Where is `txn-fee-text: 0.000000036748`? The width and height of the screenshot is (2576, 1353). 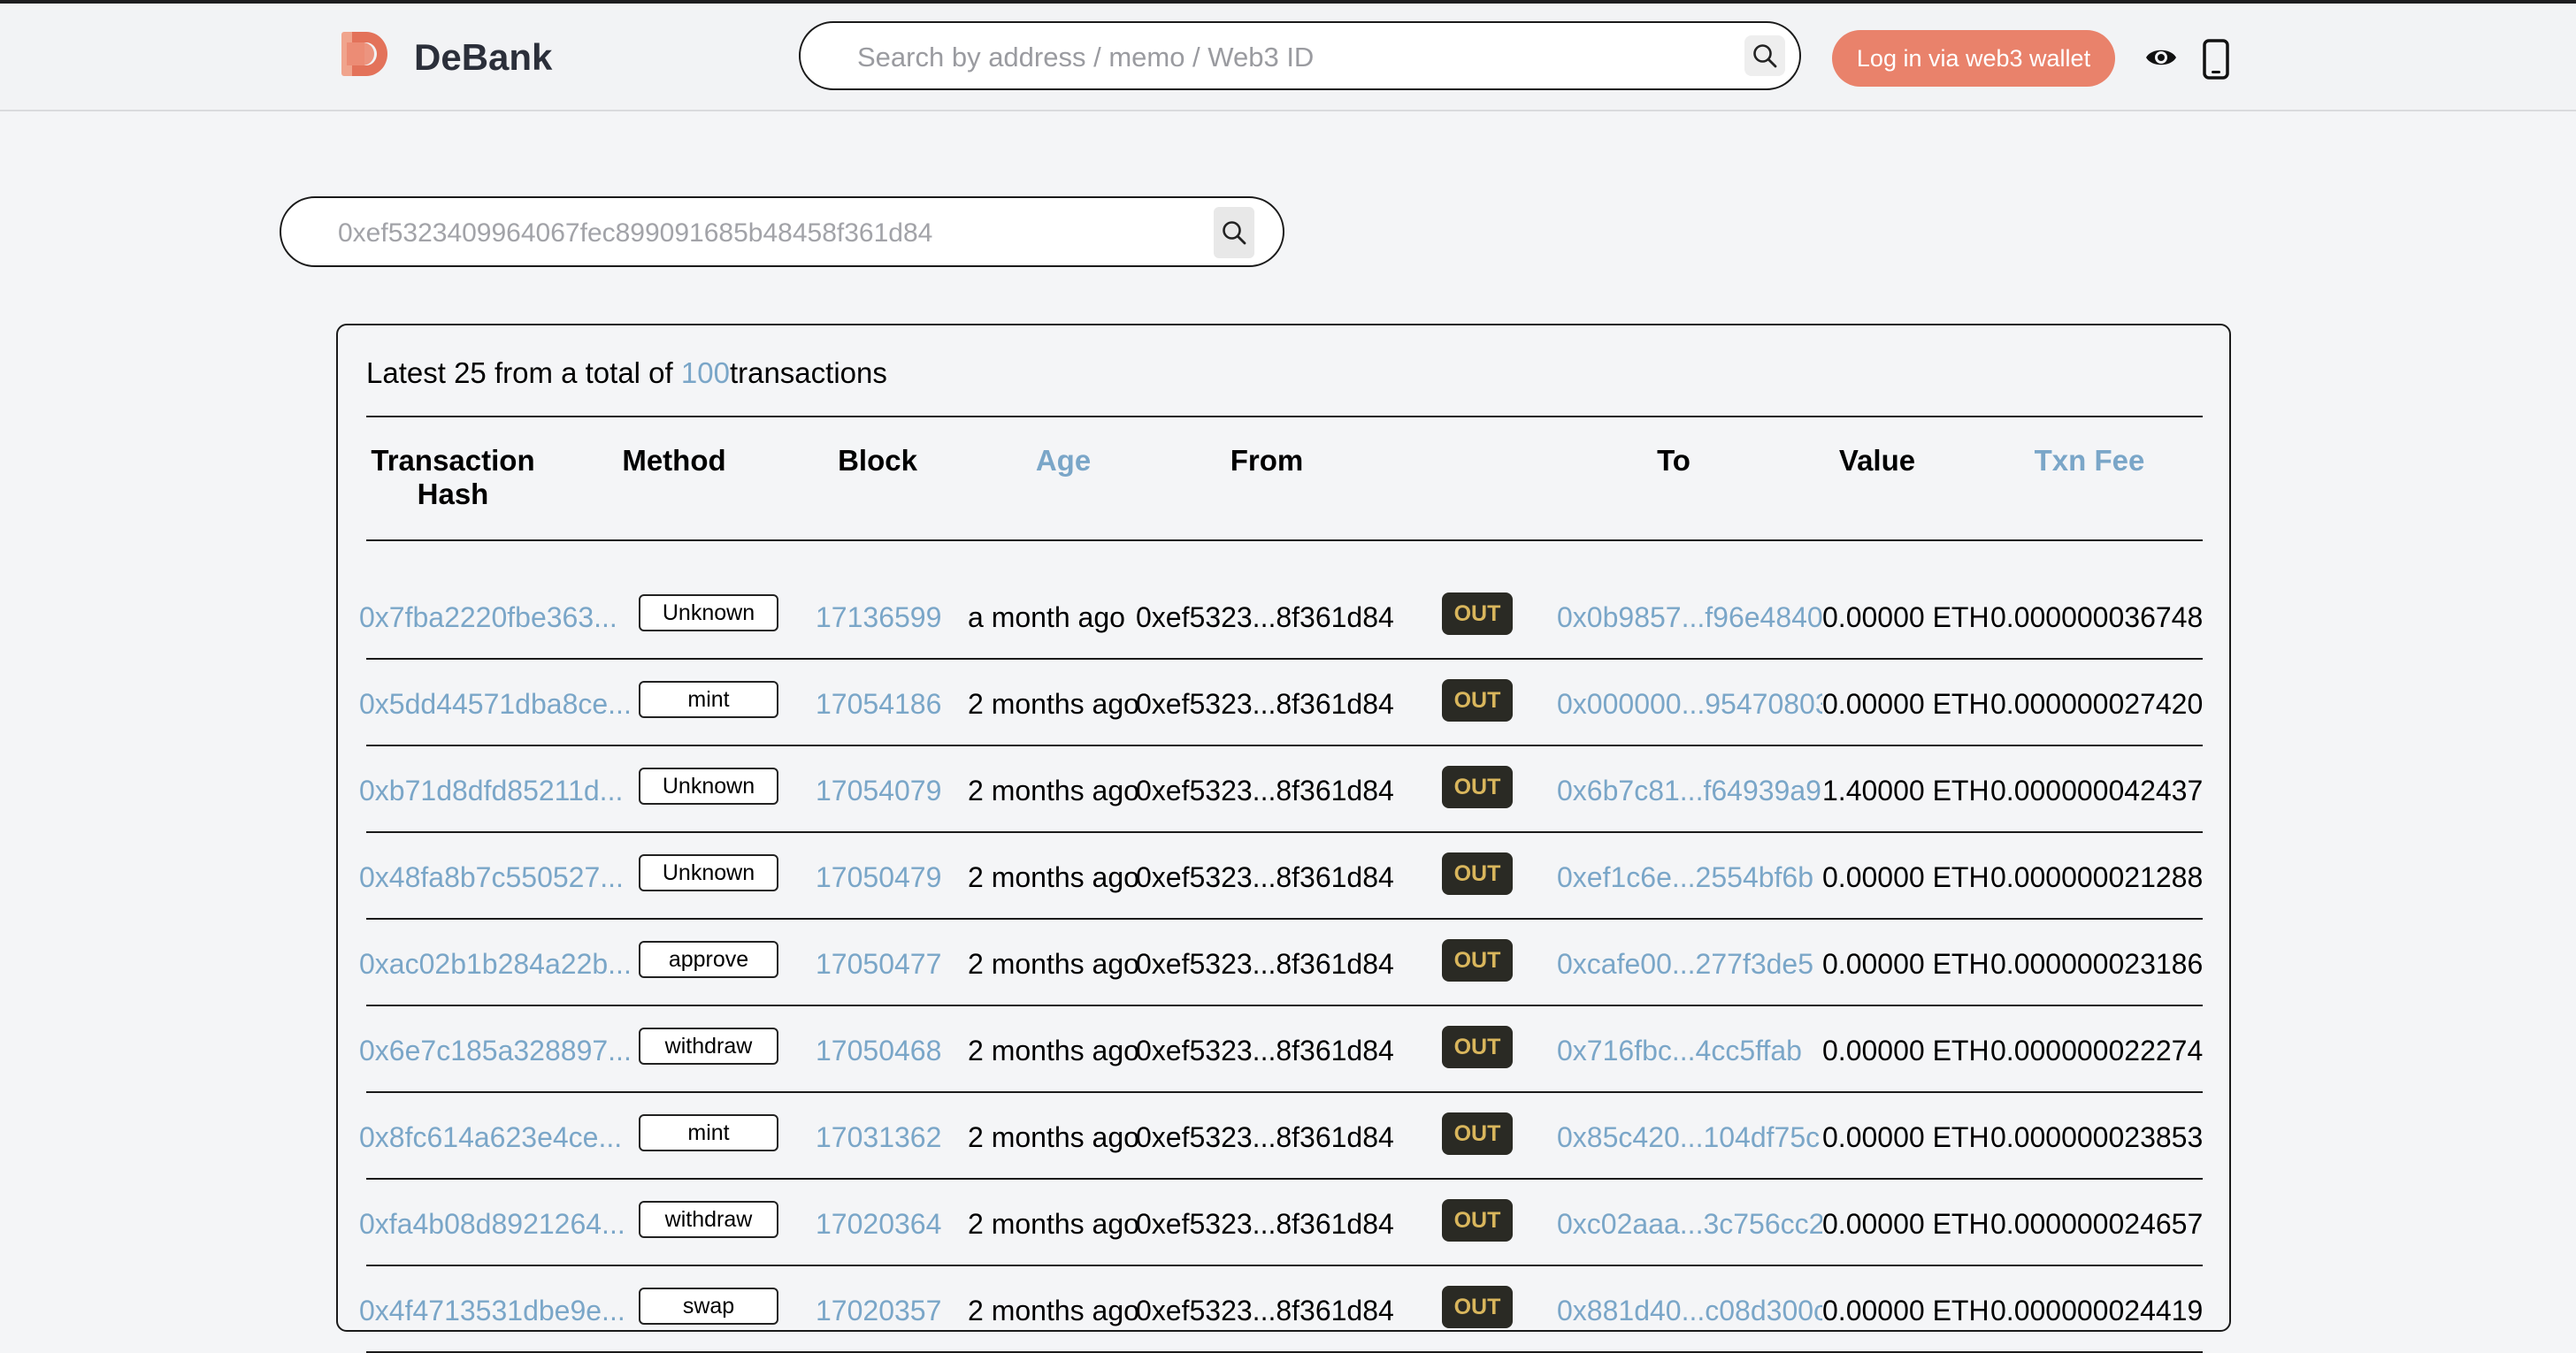 txn-fee-text: 0.000000036748 is located at coordinates (2097, 617).